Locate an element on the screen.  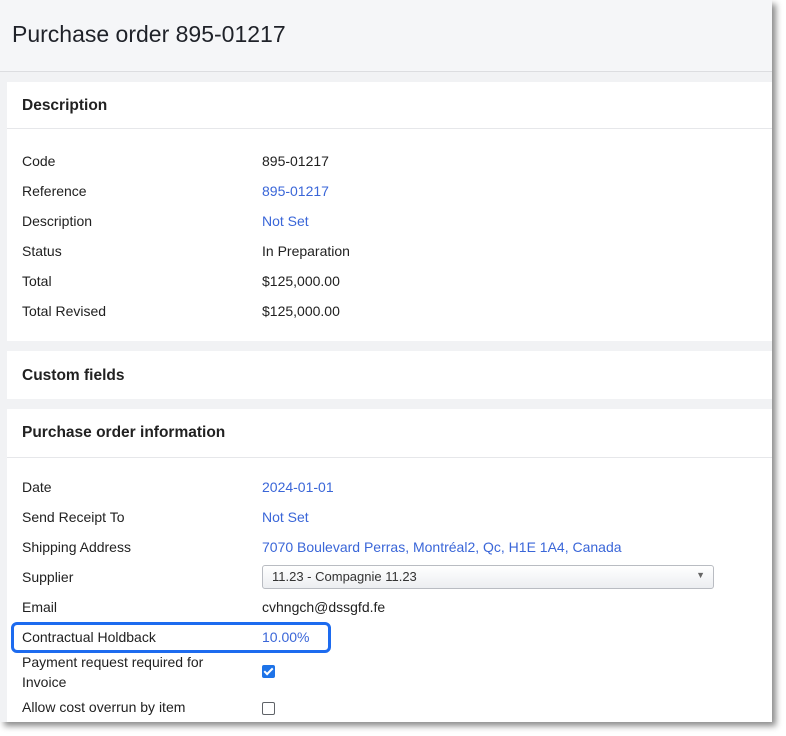
date-label: Date is located at coordinates (37, 487).